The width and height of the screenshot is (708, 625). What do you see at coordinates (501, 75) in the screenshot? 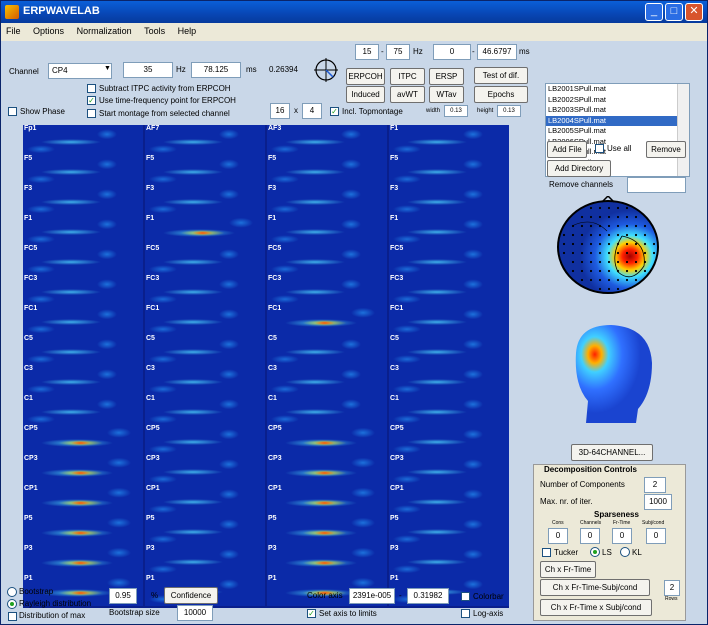
I see `test-of-dif-button: Test of dif.` at bounding box center [501, 75].